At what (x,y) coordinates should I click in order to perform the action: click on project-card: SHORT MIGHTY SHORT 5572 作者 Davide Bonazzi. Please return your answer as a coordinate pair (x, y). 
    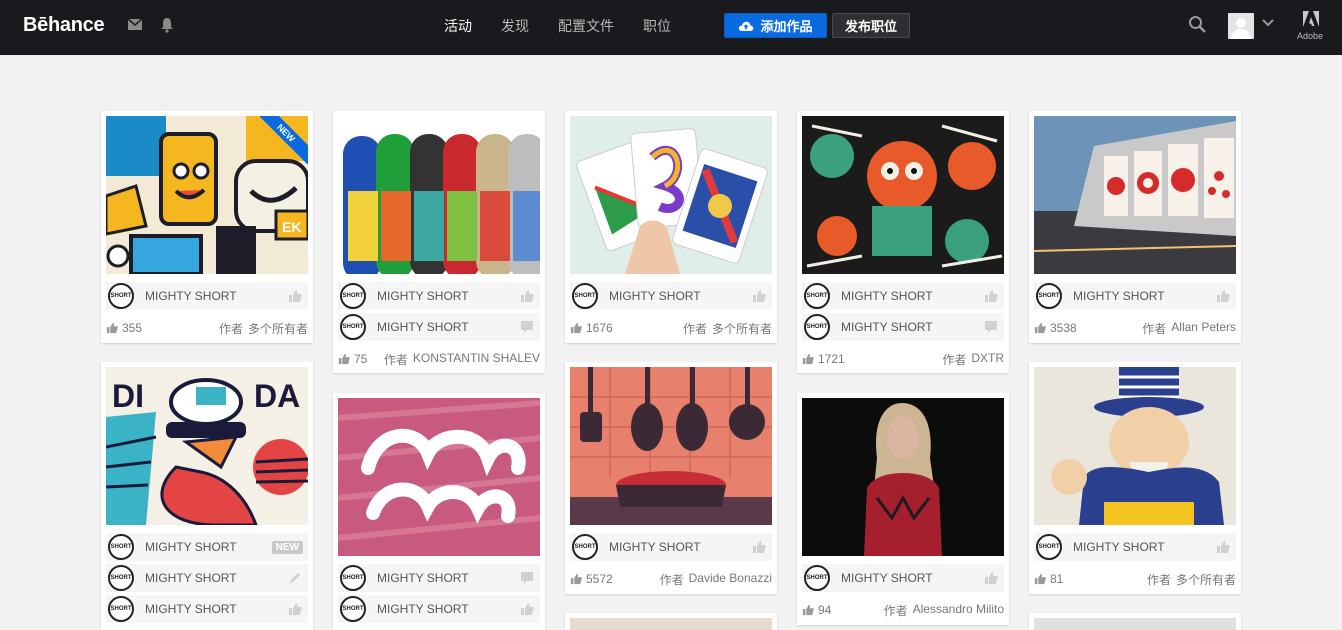
    Looking at the image, I should click on (671, 478).